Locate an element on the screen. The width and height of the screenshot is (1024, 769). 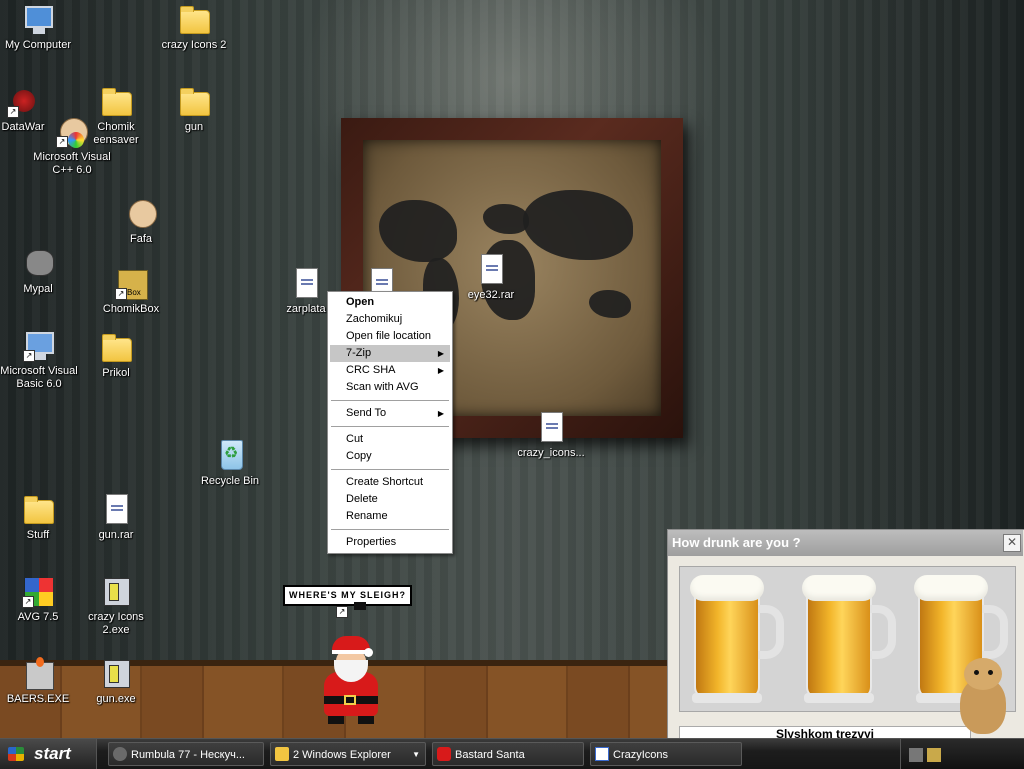
icon-label: BAERS.EXE is located at coordinates (38, 699).